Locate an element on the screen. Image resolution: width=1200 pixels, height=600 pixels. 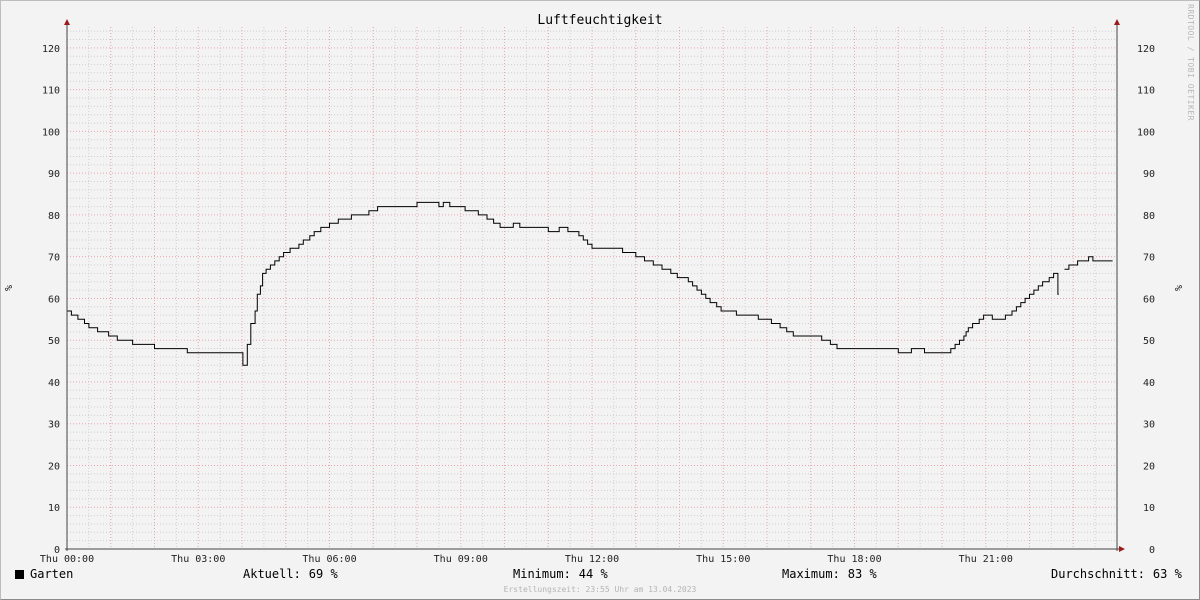
series-line-garten is located at coordinates (1088, 263).